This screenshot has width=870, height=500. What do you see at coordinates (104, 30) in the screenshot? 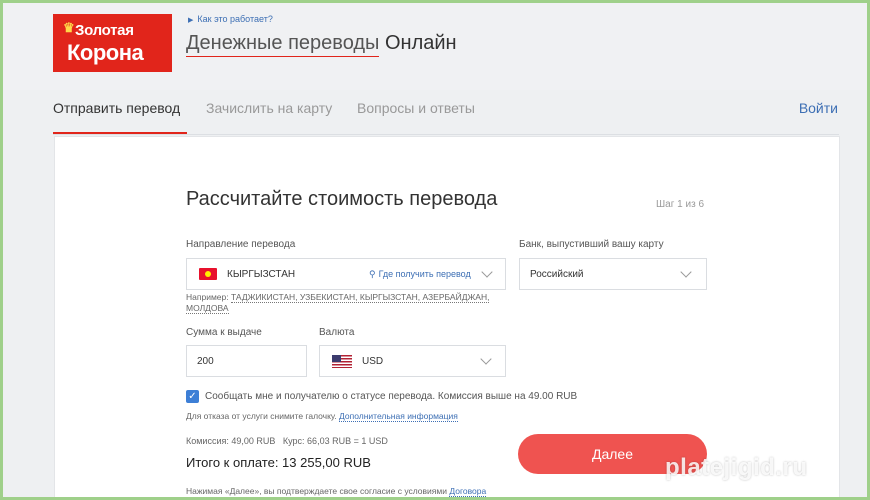
I see `logo-line1: Золотая` at bounding box center [104, 30].